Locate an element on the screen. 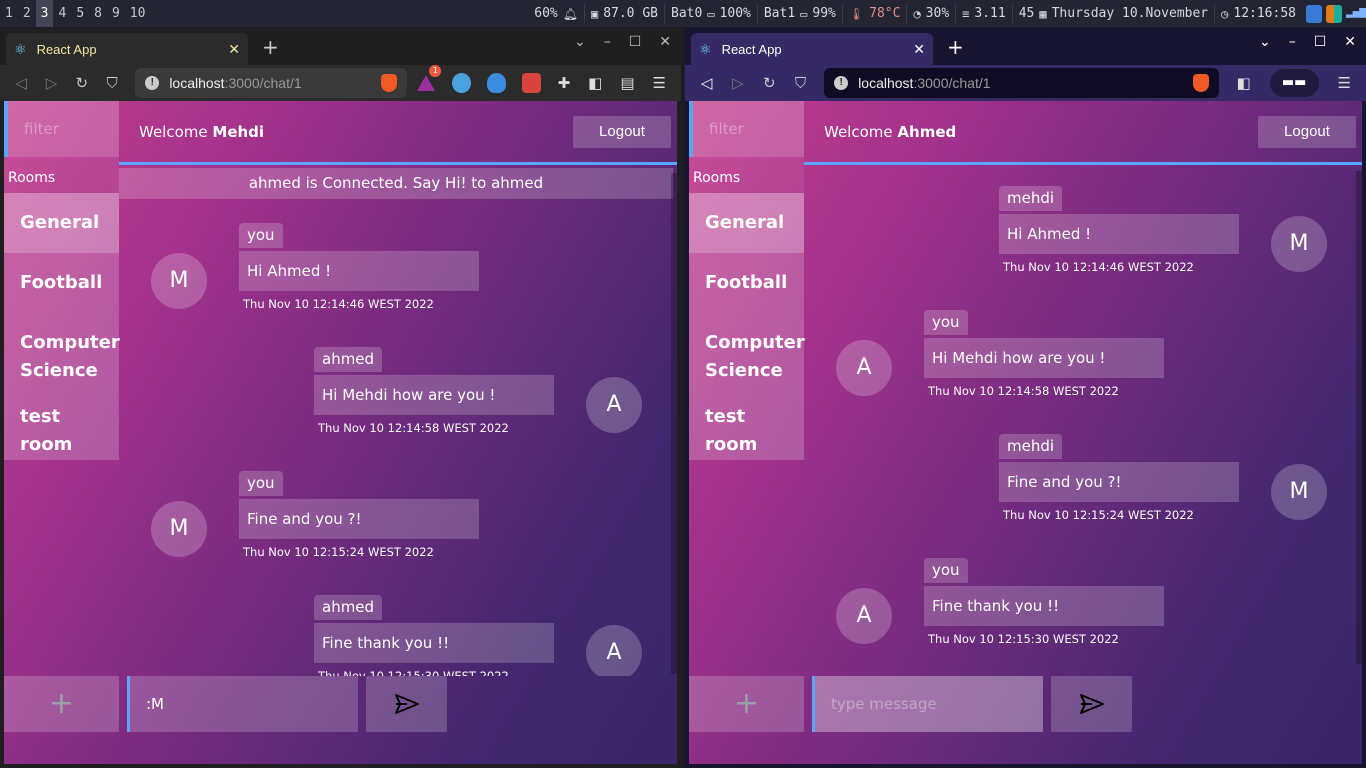 The width and height of the screenshot is (1366, 768). gauge-icon: ◔ is located at coordinates (917, 13).